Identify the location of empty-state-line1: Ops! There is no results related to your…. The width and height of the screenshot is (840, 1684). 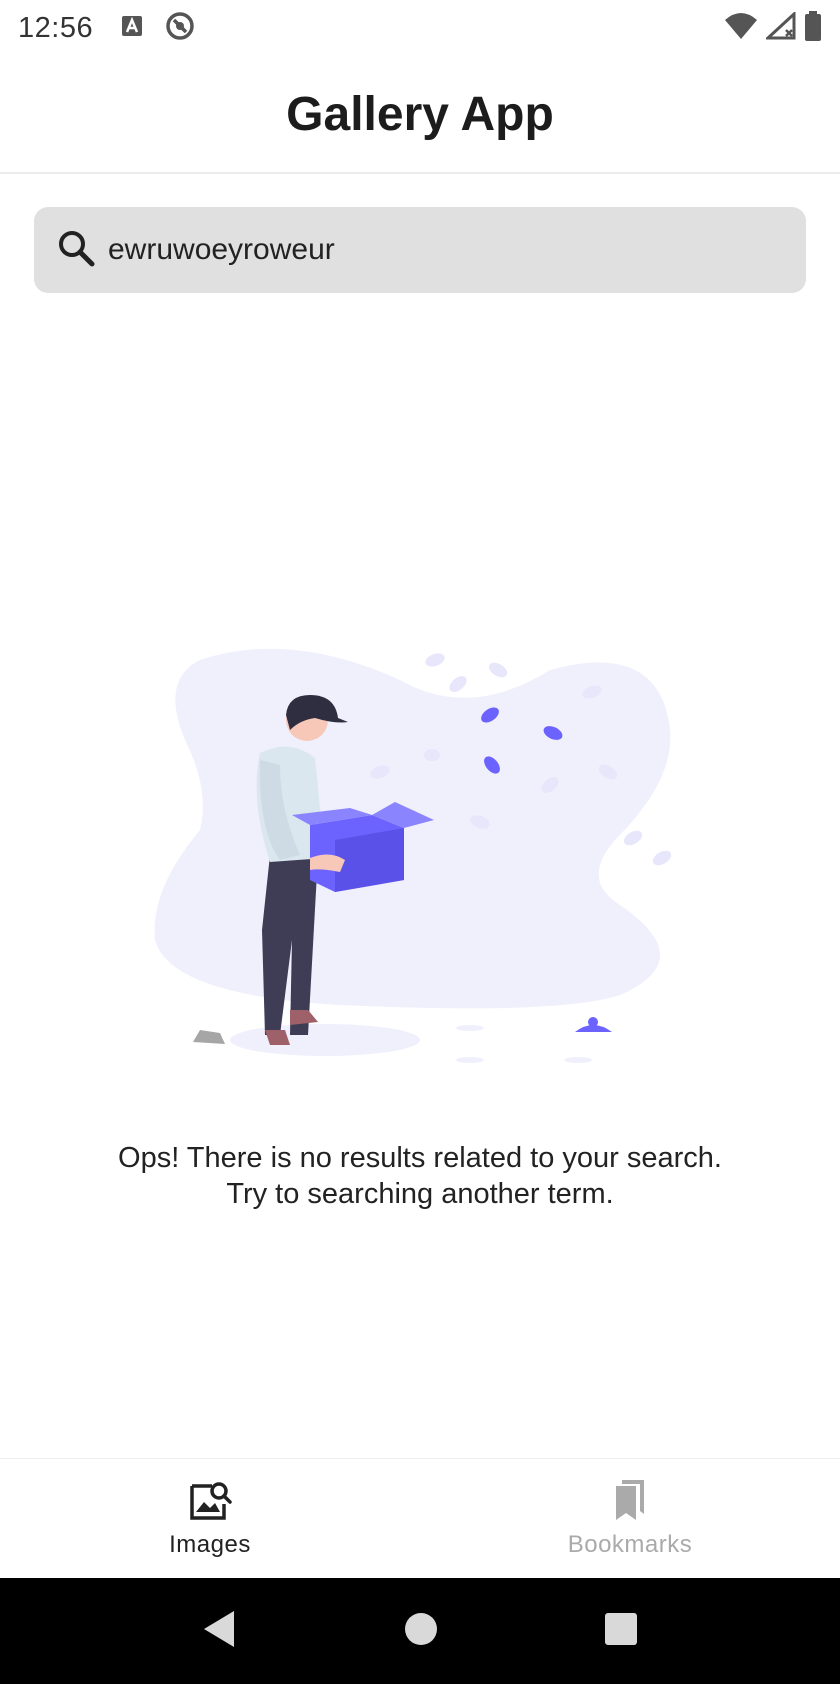
(420, 1158).